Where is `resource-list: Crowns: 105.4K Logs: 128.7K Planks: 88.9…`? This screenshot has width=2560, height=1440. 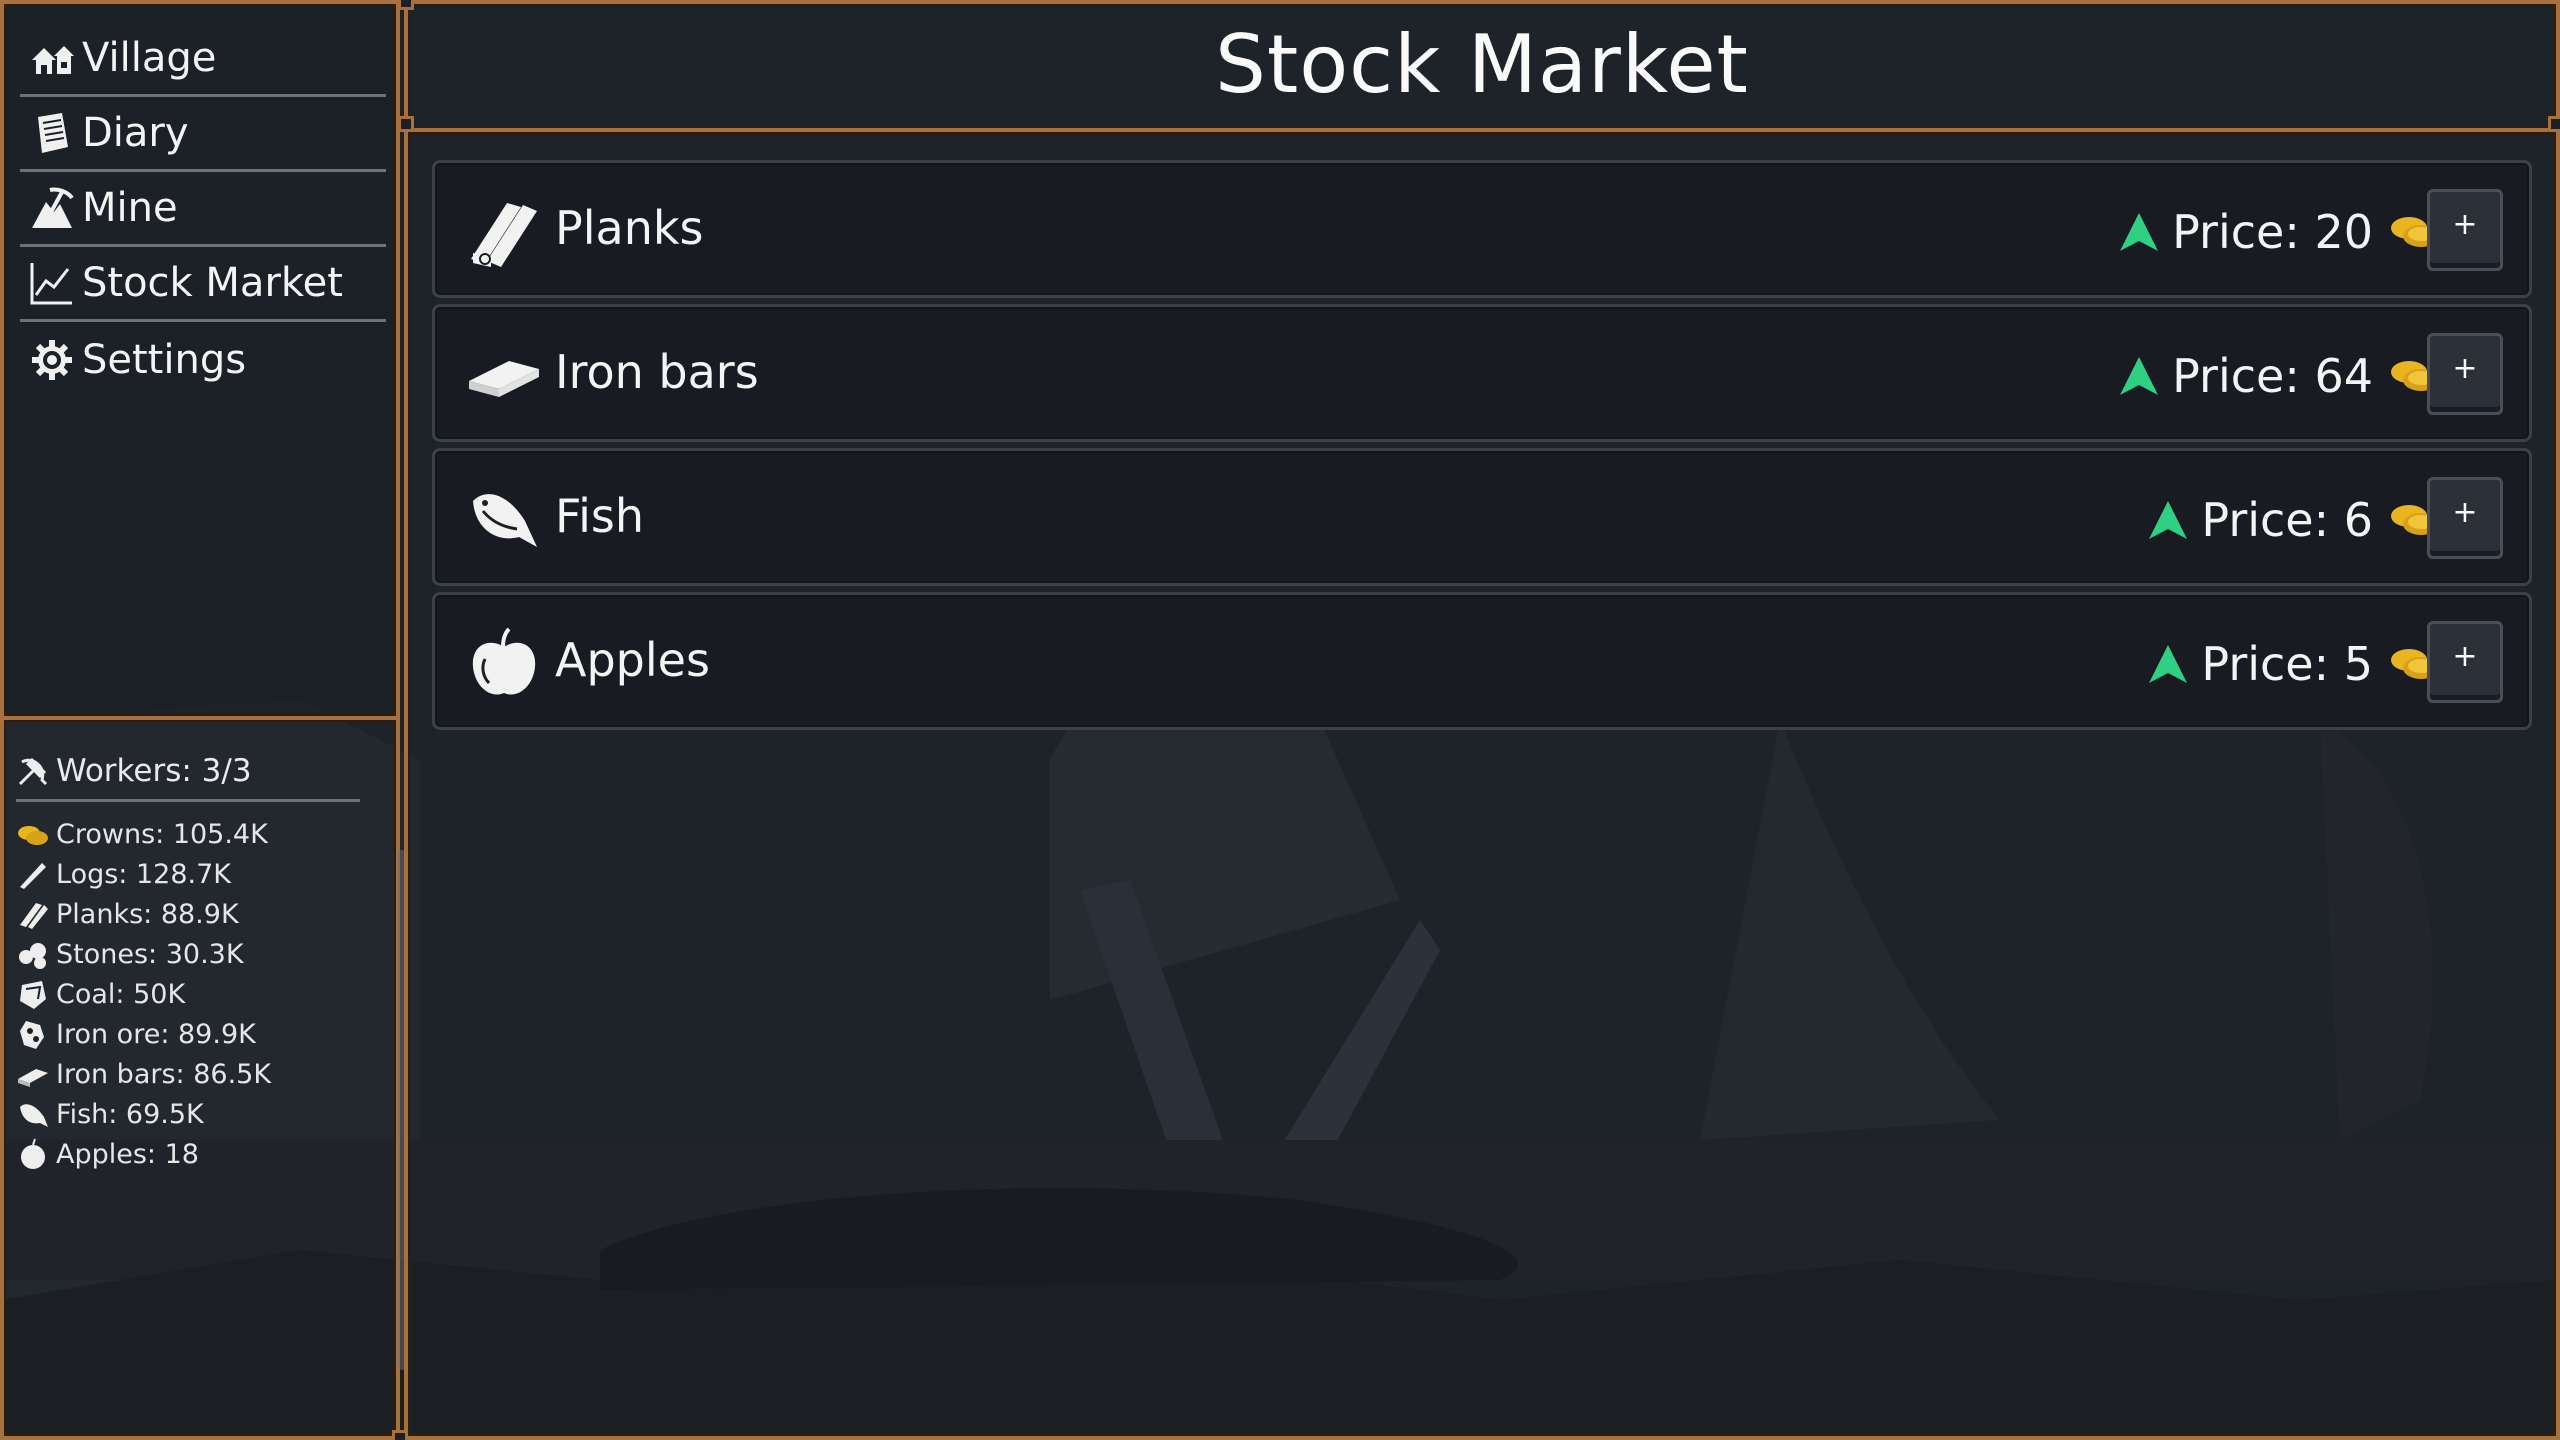
resource-list: Crowns: 105.4K Logs: 128.7K Planks: 88.9… is located at coordinates (196, 994).